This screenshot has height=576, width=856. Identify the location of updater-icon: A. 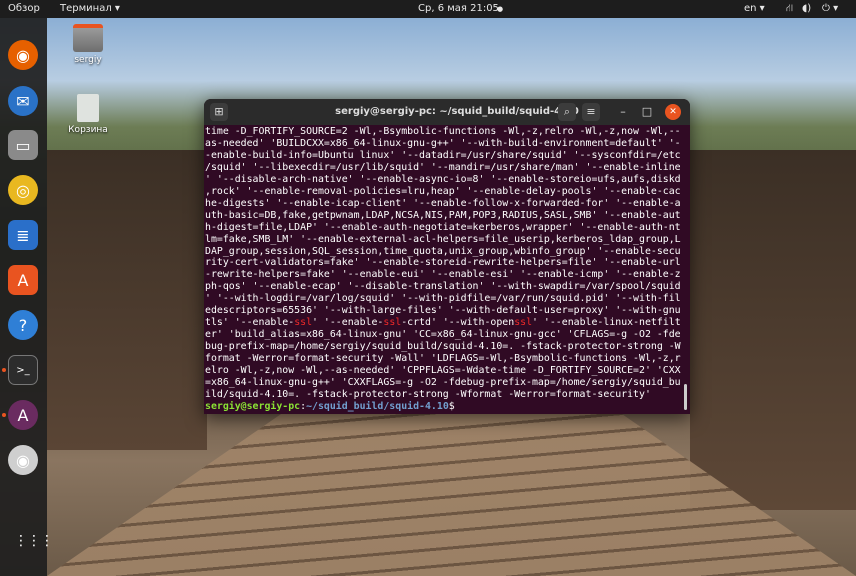
(23, 415).